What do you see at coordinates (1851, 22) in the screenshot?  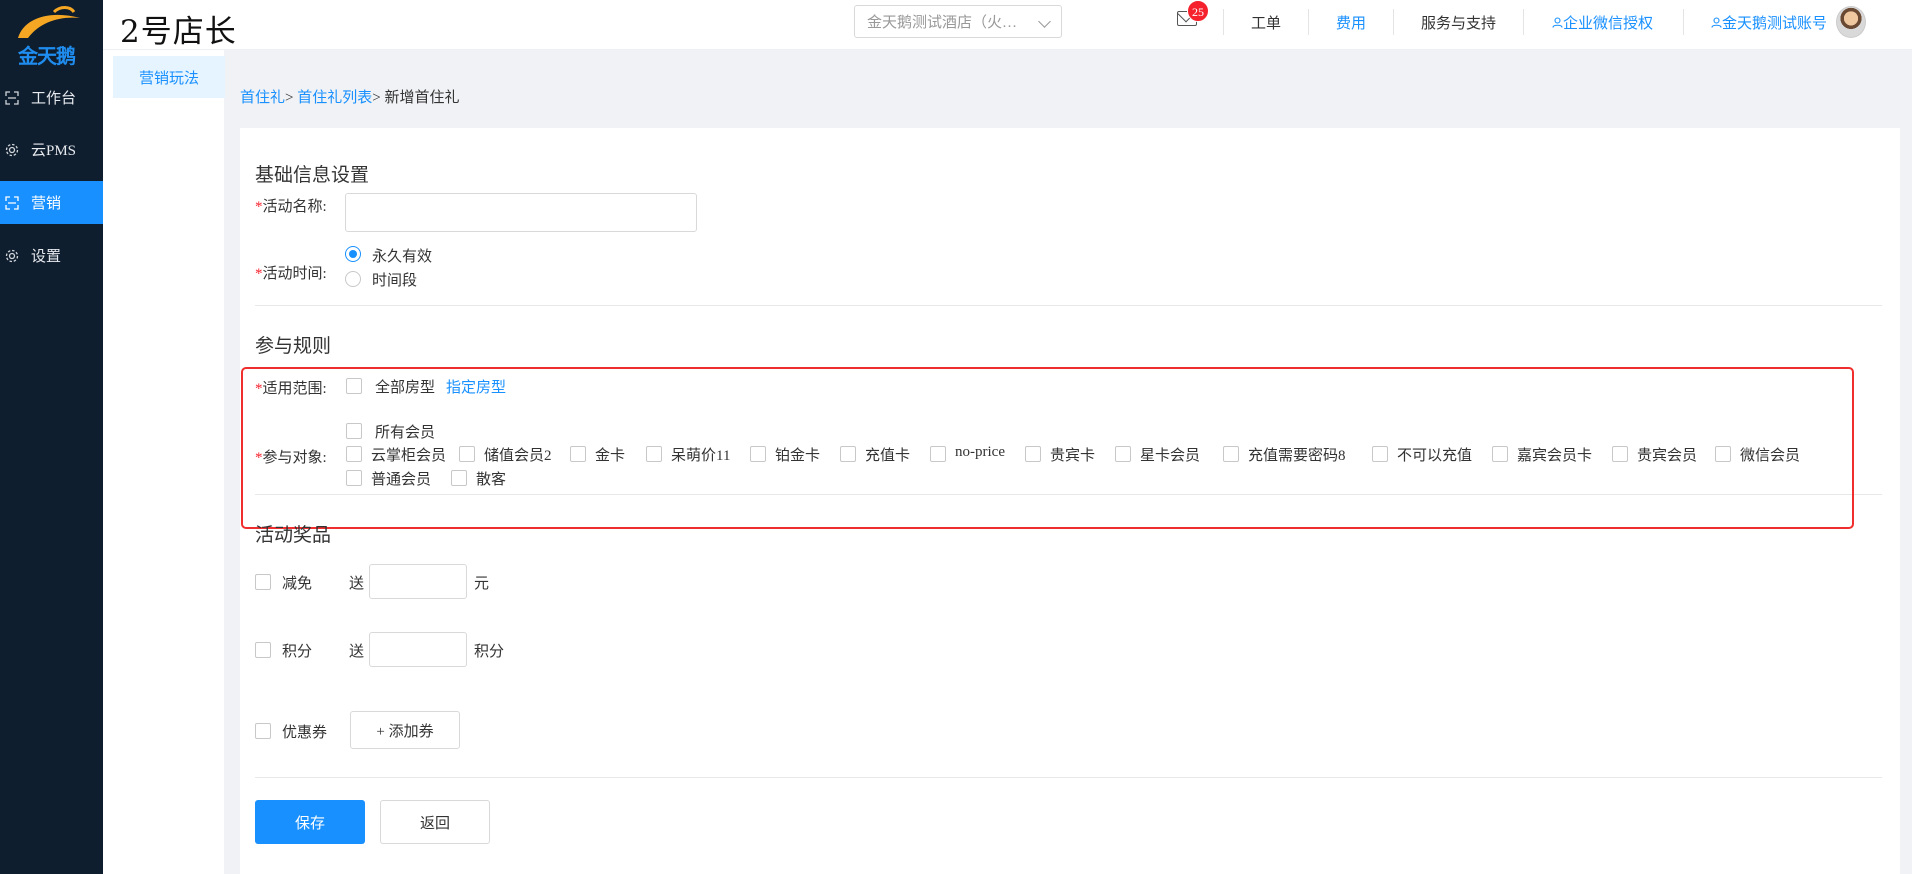 I see `avatar` at bounding box center [1851, 22].